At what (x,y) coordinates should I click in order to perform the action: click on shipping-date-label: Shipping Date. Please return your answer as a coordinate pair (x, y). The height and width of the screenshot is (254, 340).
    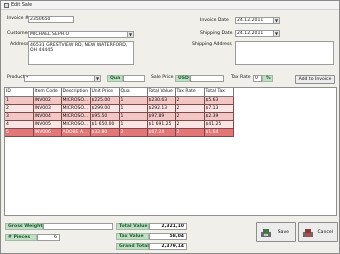
    Looking at the image, I should click on (216, 33).